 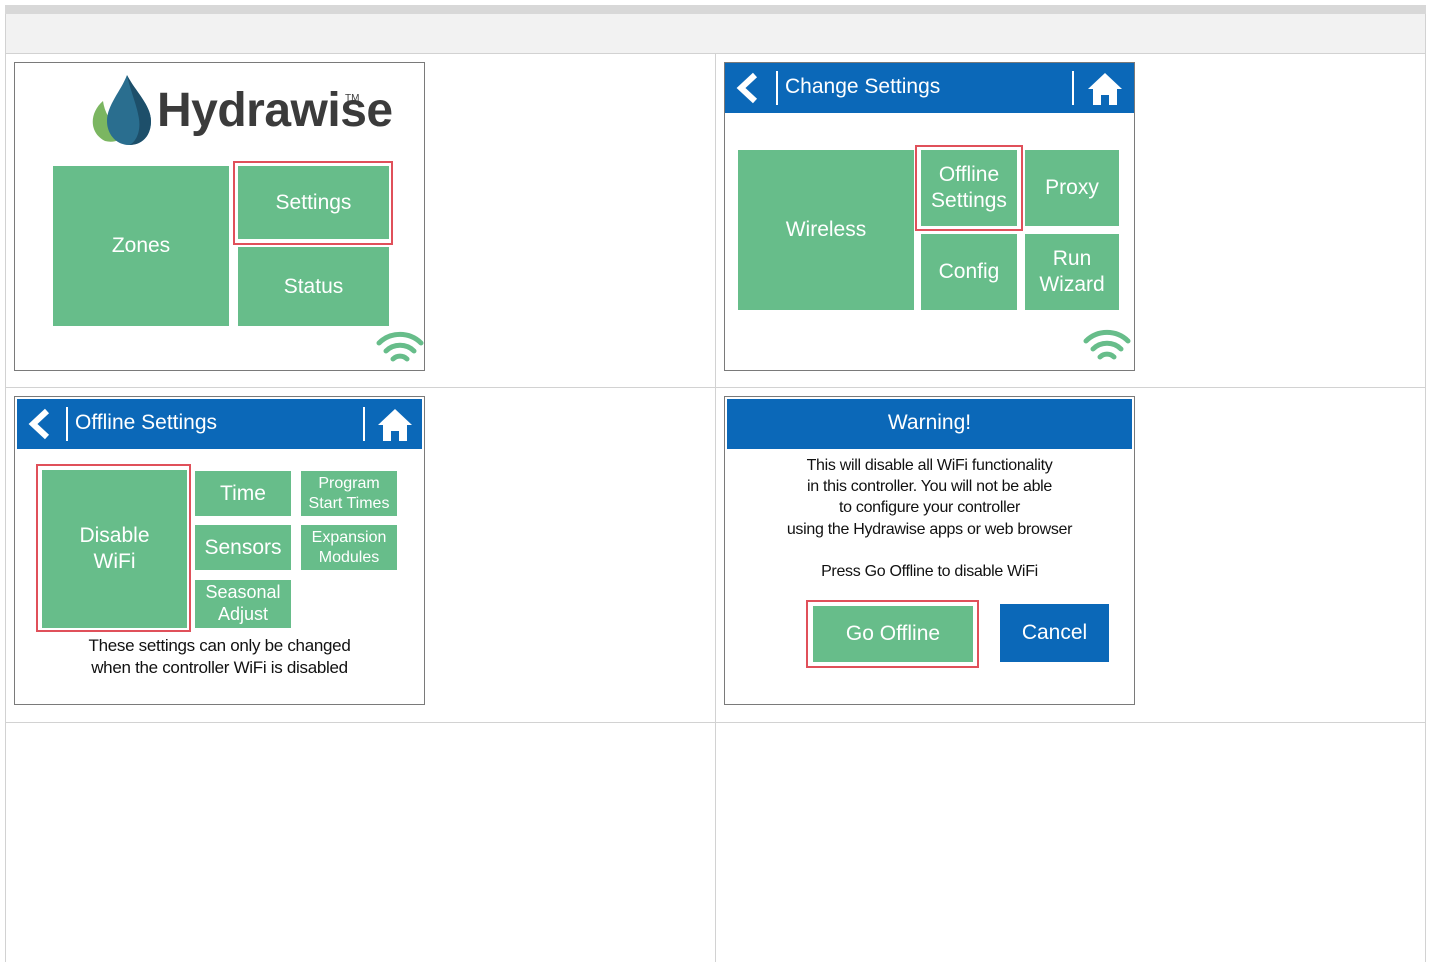 I want to click on warning-message-line: using the Hydrawise apps or web browser, so click(x=929, y=529).